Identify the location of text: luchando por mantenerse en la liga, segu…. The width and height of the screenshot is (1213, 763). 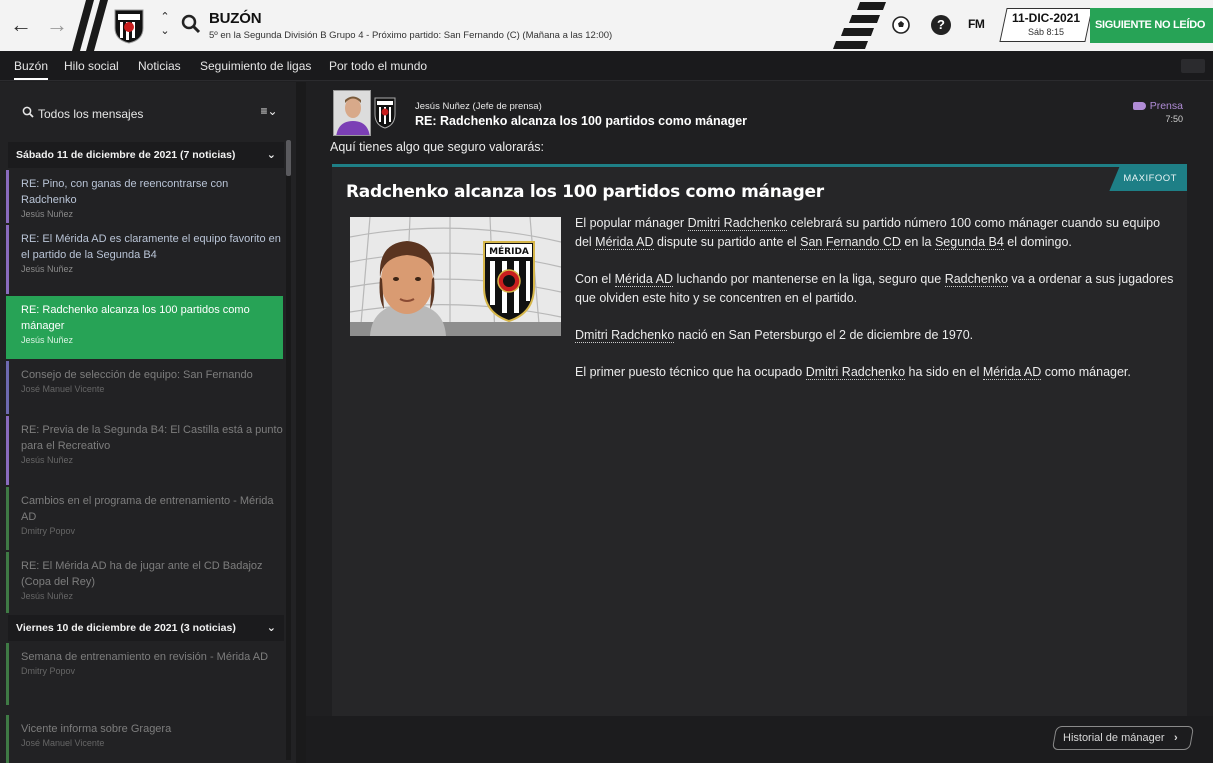
(808, 279).